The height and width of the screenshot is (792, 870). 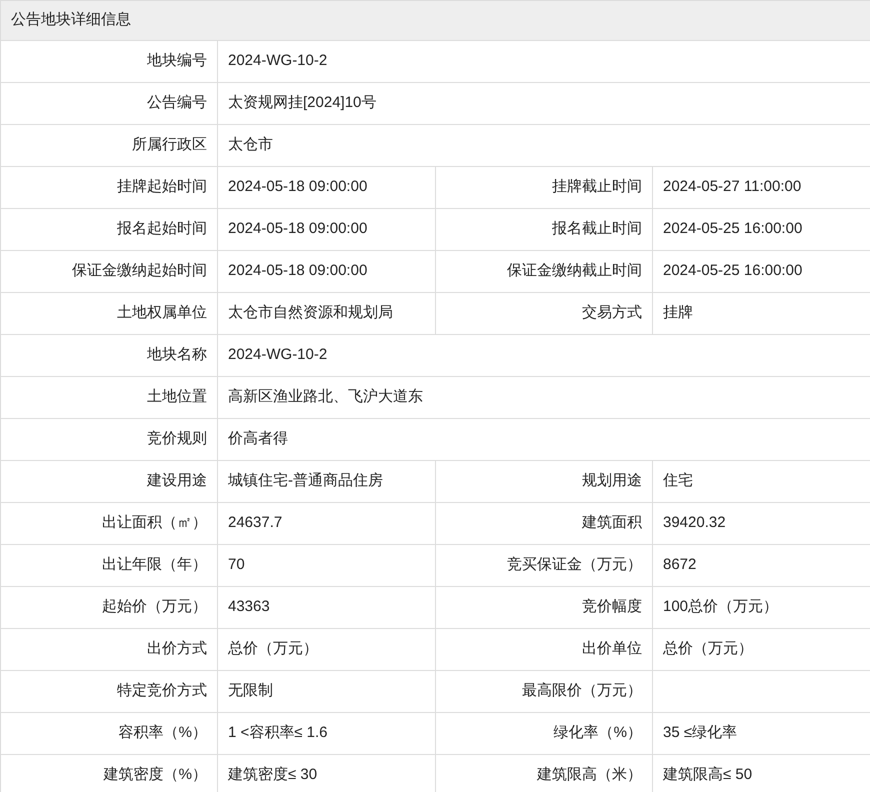 I want to click on field-label: 地块编号, so click(x=109, y=61).